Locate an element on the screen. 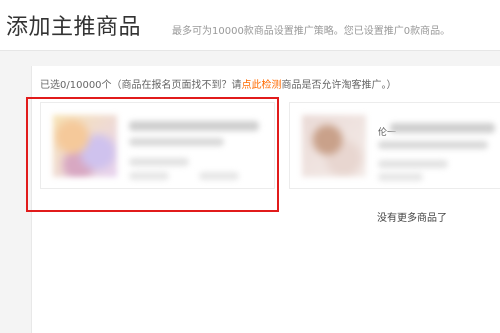 The width and height of the screenshot is (500, 333). product-title-blurred is located at coordinates (442, 128).